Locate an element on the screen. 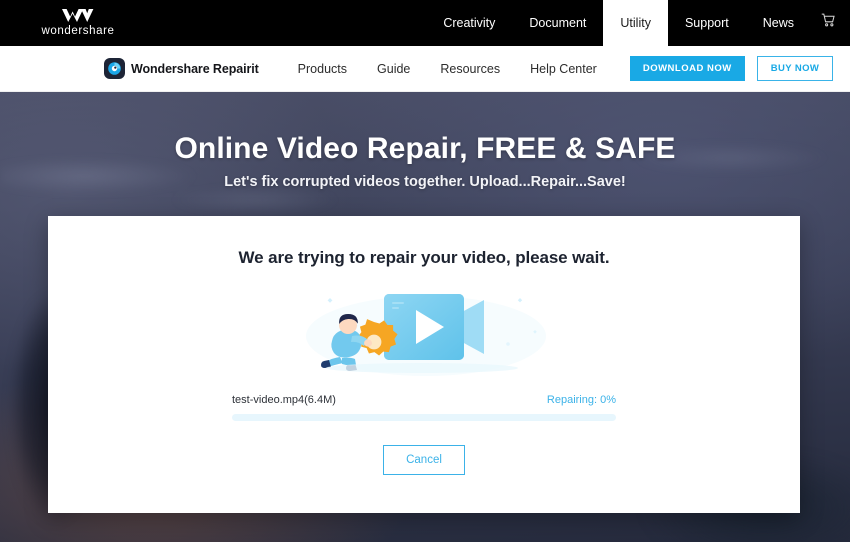  top-nav-creativity: Creativity is located at coordinates (469, 23).